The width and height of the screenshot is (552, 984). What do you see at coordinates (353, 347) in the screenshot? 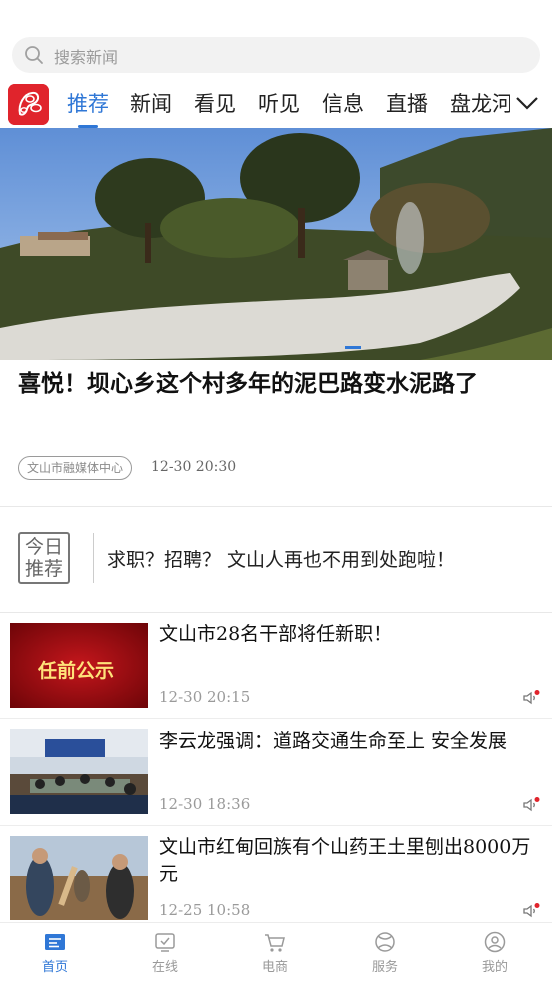
I see `carousel-indicator` at bounding box center [353, 347].